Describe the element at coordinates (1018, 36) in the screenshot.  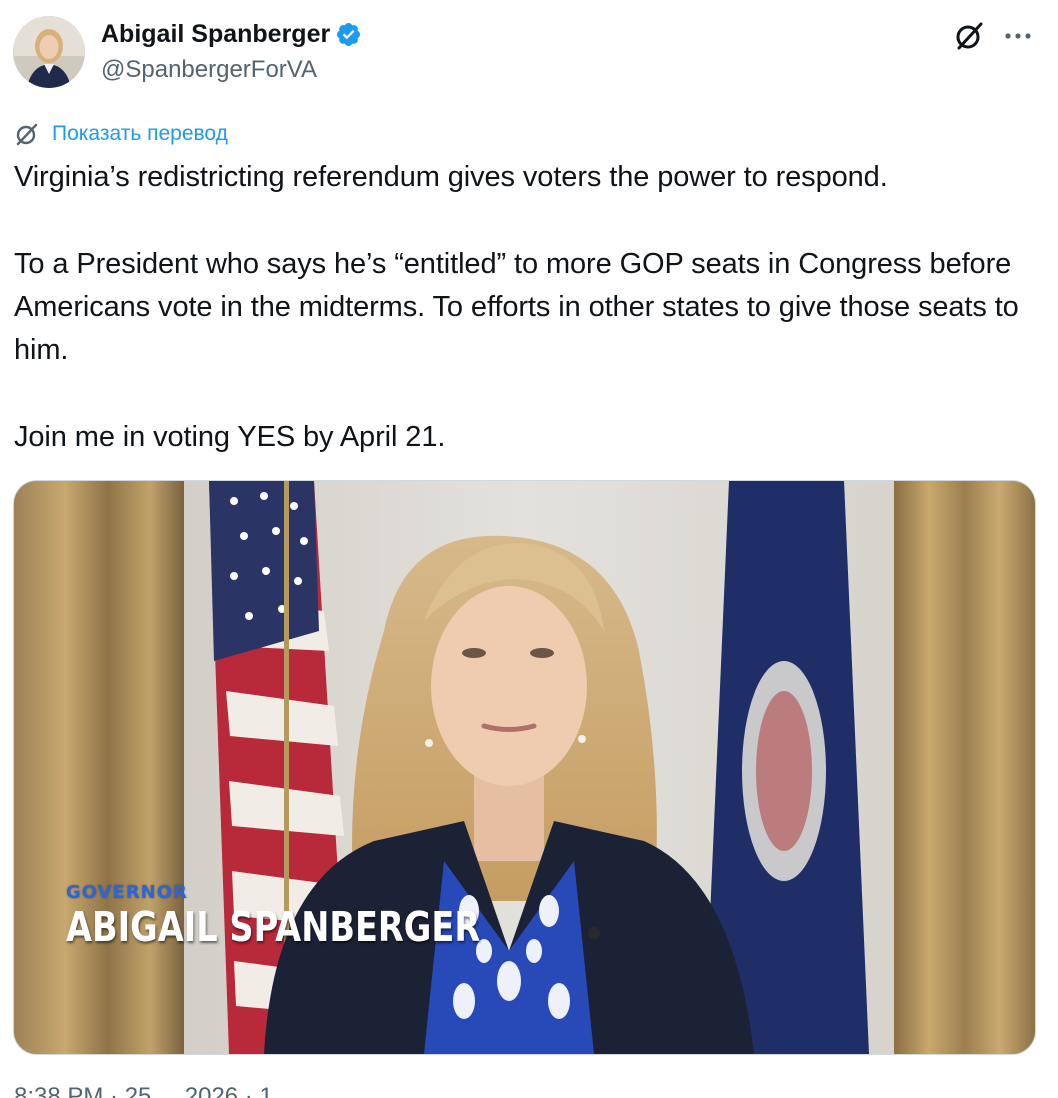
I see `more-horizontal-icon` at that location.